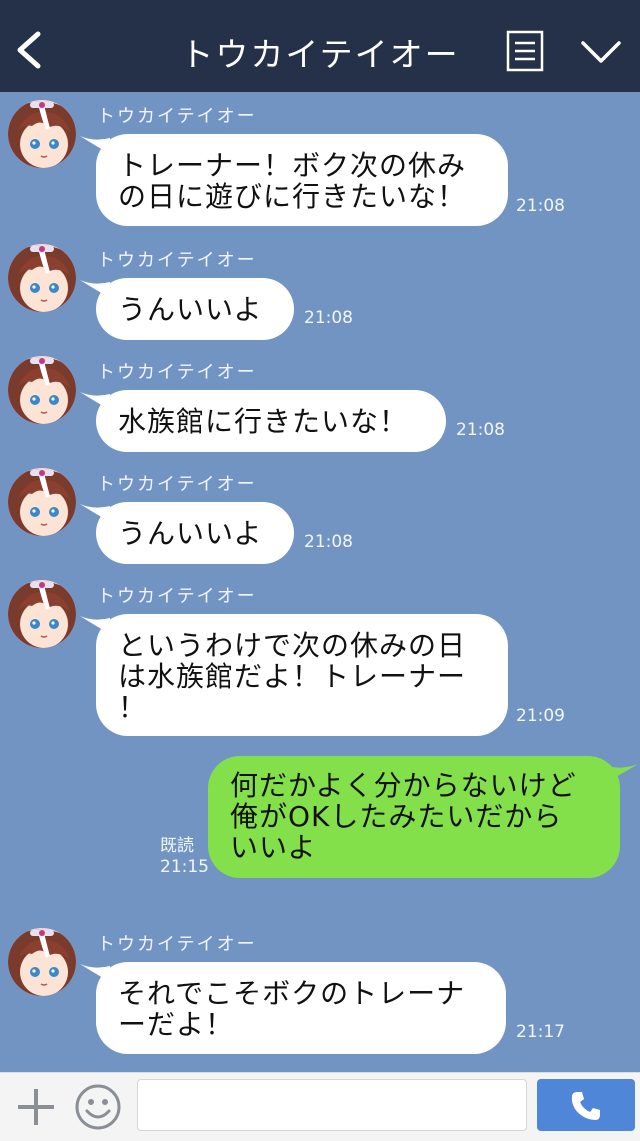 This screenshot has width=640, height=1141. What do you see at coordinates (36, 1107) in the screenshot?
I see `plus-icon` at bounding box center [36, 1107].